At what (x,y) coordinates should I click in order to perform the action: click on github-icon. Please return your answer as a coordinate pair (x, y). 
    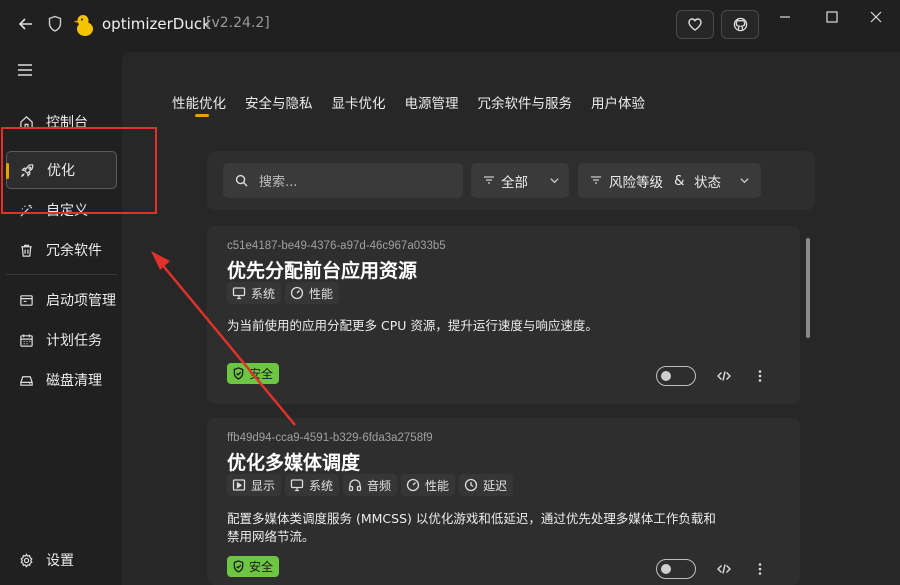
    Looking at the image, I should click on (740, 24).